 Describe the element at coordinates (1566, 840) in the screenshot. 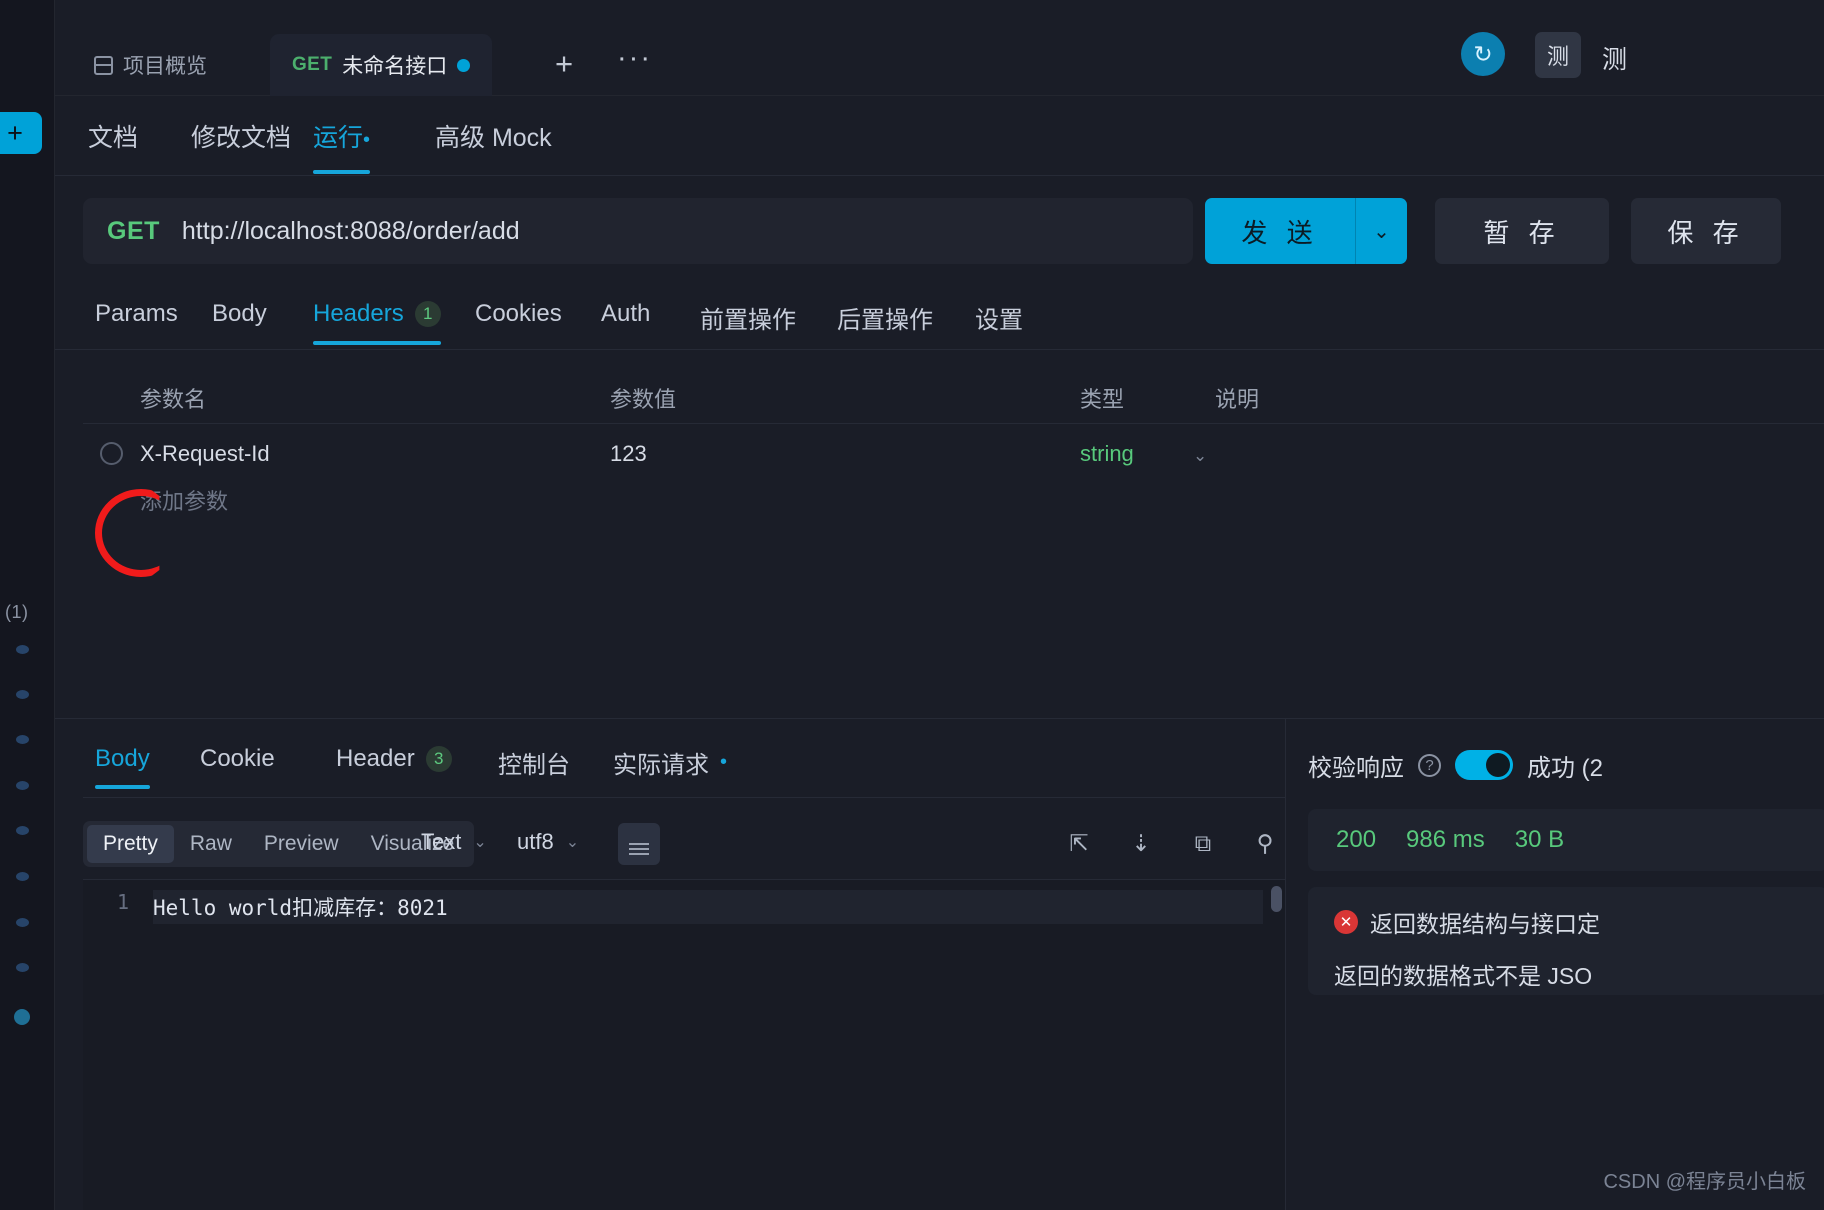

I see `status-badge: 200 986 ms 30 B` at that location.